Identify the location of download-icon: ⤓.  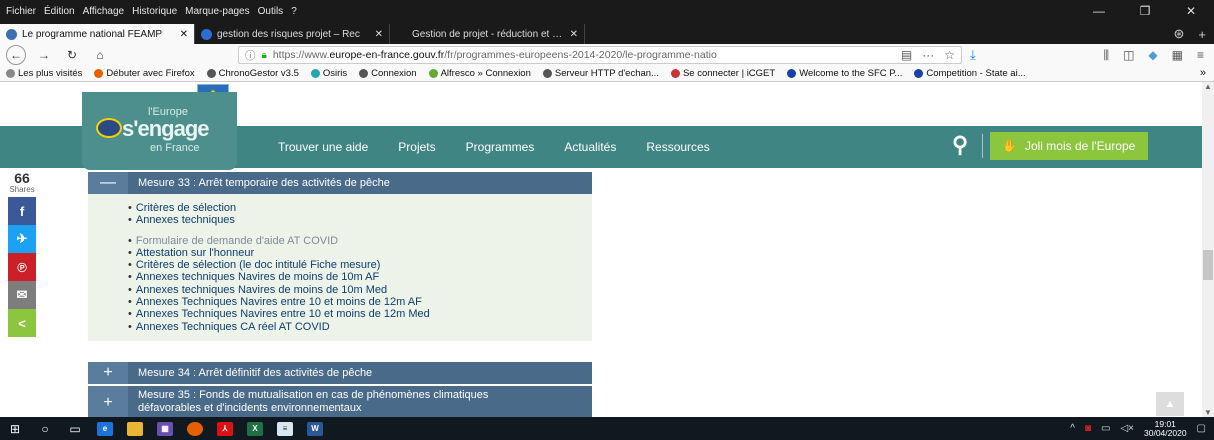
(973, 55).